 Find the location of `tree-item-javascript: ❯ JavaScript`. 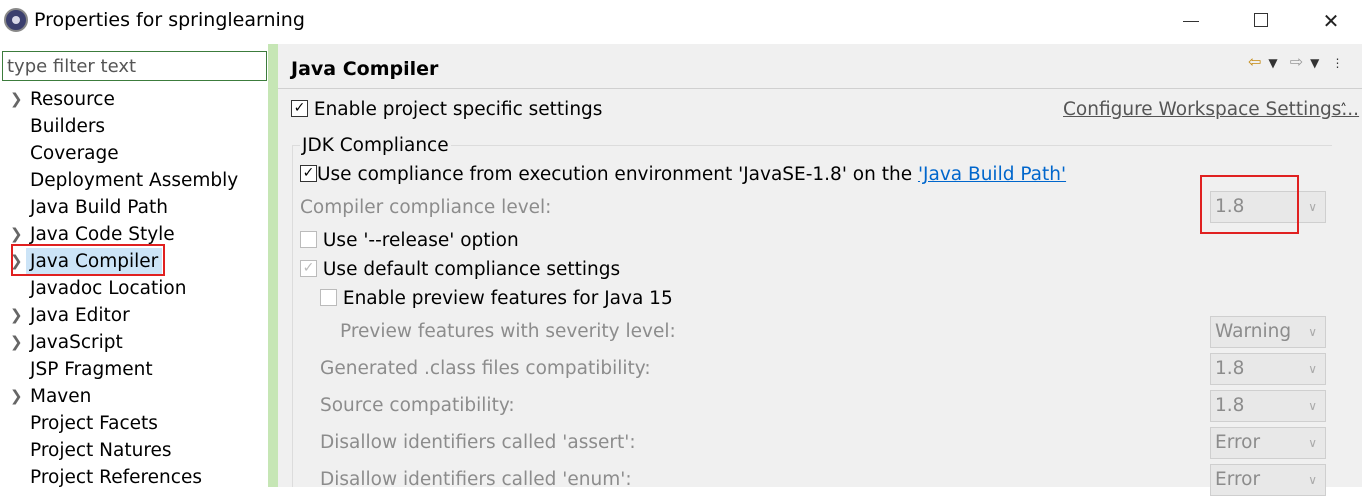

tree-item-javascript: ❯ JavaScript is located at coordinates (137, 342).